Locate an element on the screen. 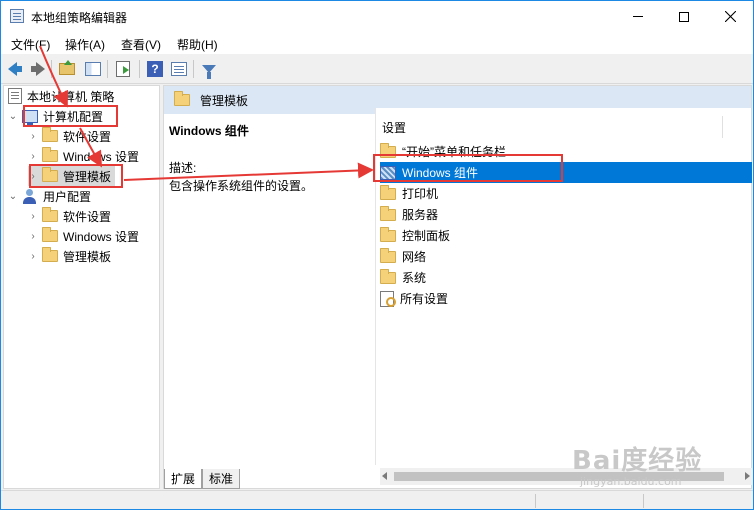  baidu-watermark: Bai度经验 jingyan.baidu.com is located at coordinates (637, 464).